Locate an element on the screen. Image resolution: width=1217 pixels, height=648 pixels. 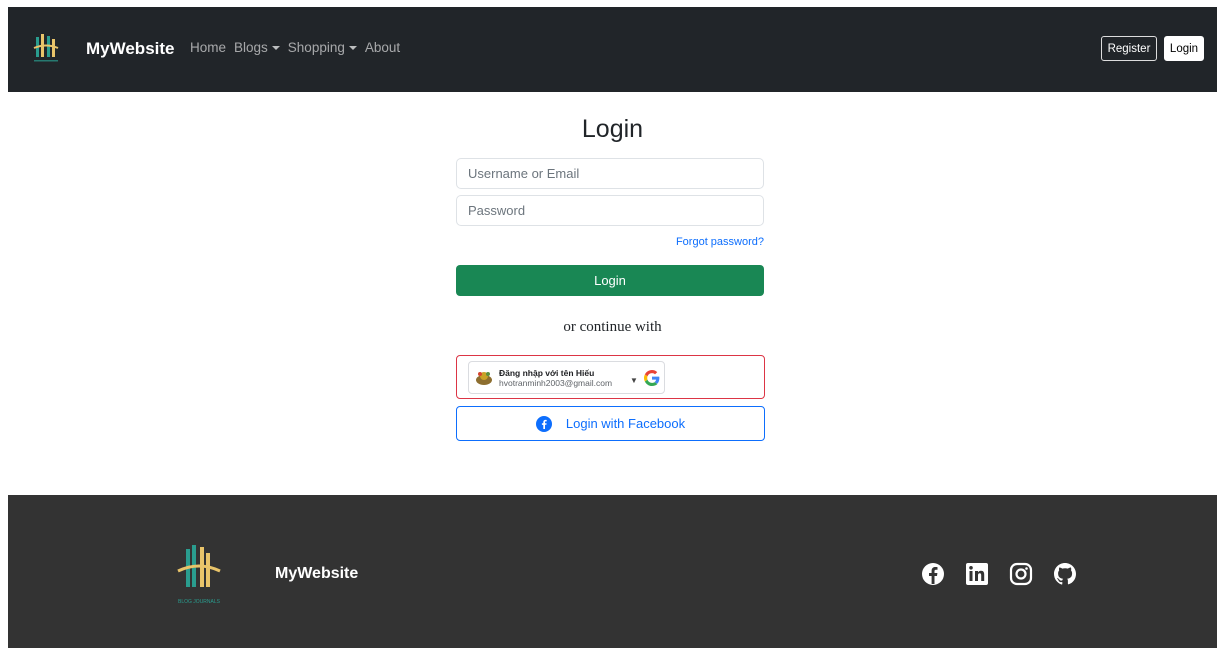
footer-brand: MyWebsite is located at coordinates (317, 573).